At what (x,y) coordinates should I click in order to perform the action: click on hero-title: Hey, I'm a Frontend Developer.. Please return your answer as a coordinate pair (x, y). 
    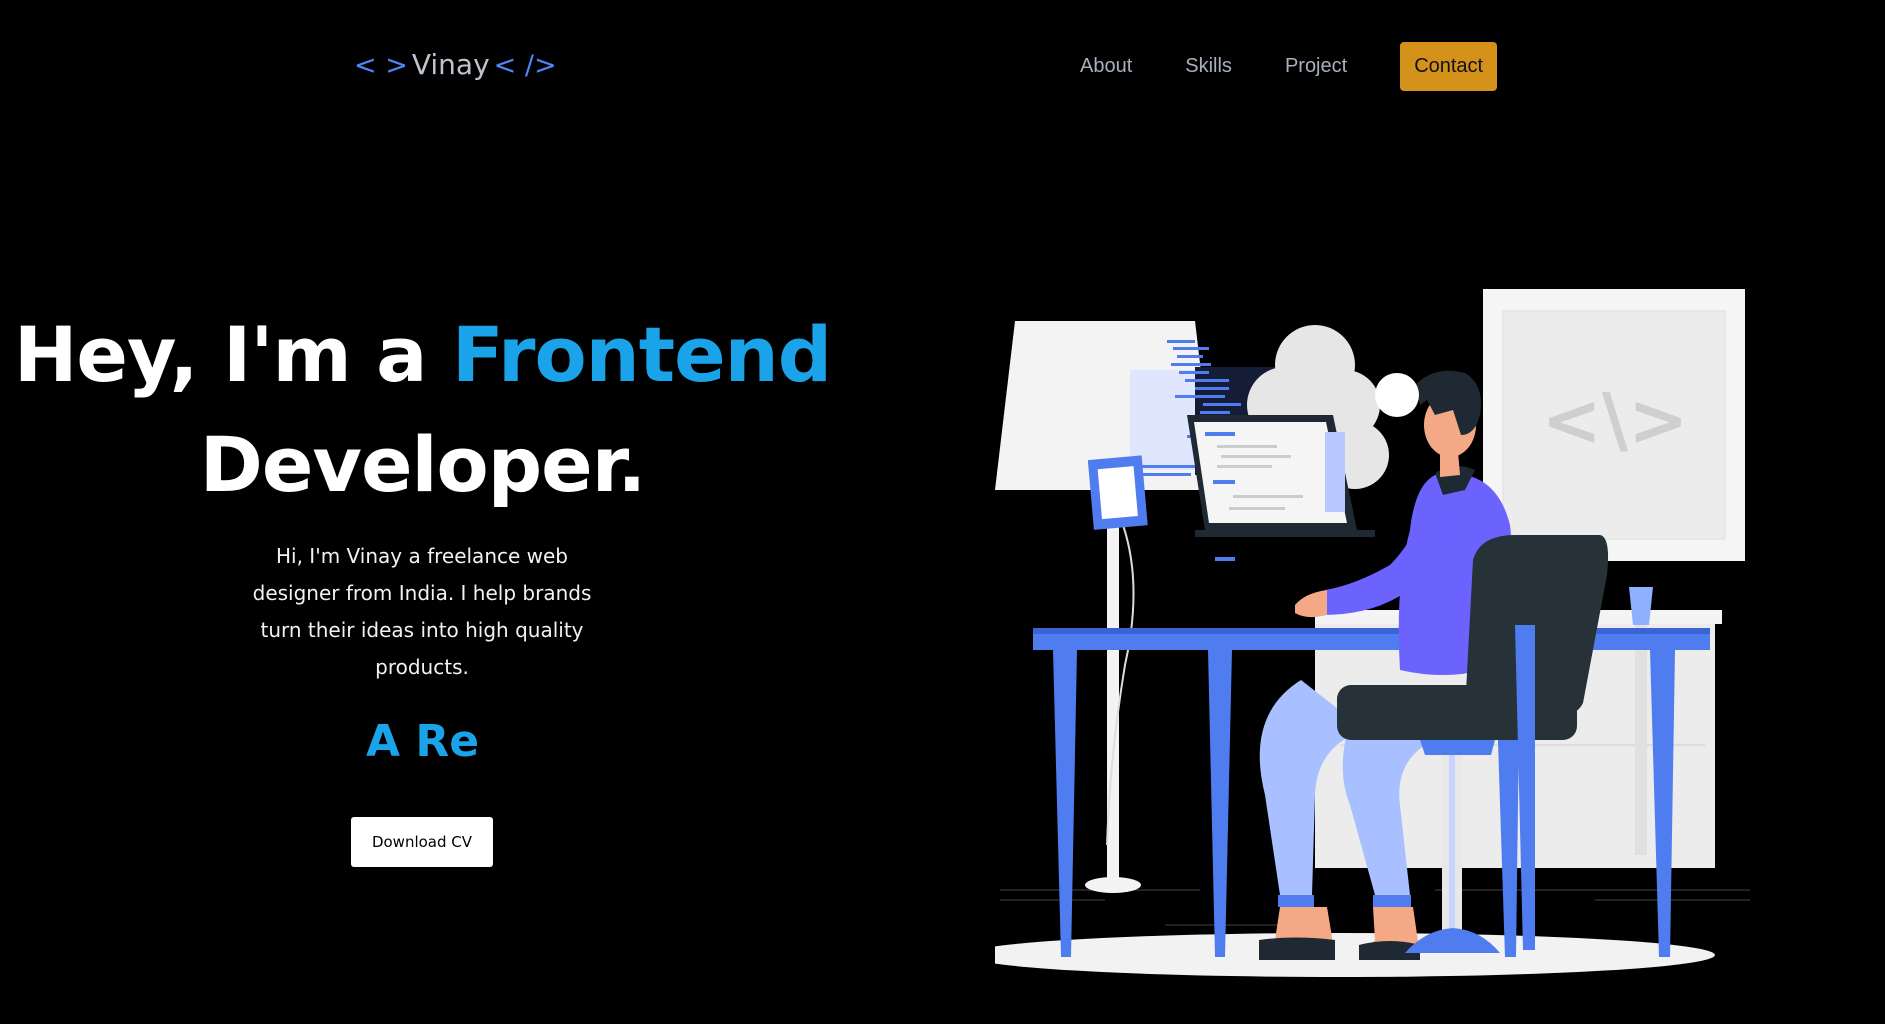
    Looking at the image, I should click on (422, 410).